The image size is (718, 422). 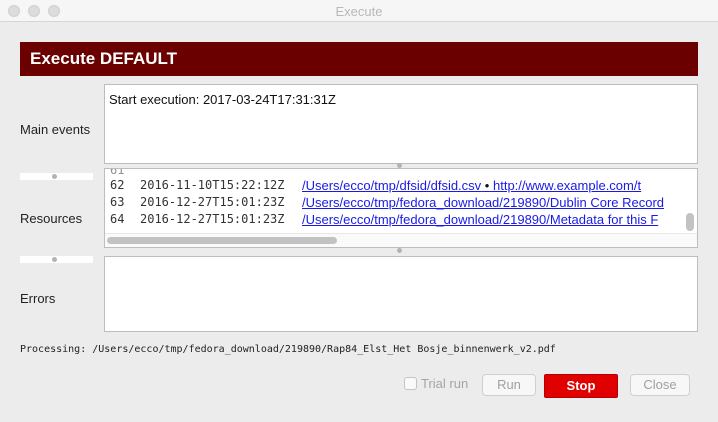 What do you see at coordinates (567, 185) in the screenshot?
I see `resource-url-link: http://www.example.com/t` at bounding box center [567, 185].